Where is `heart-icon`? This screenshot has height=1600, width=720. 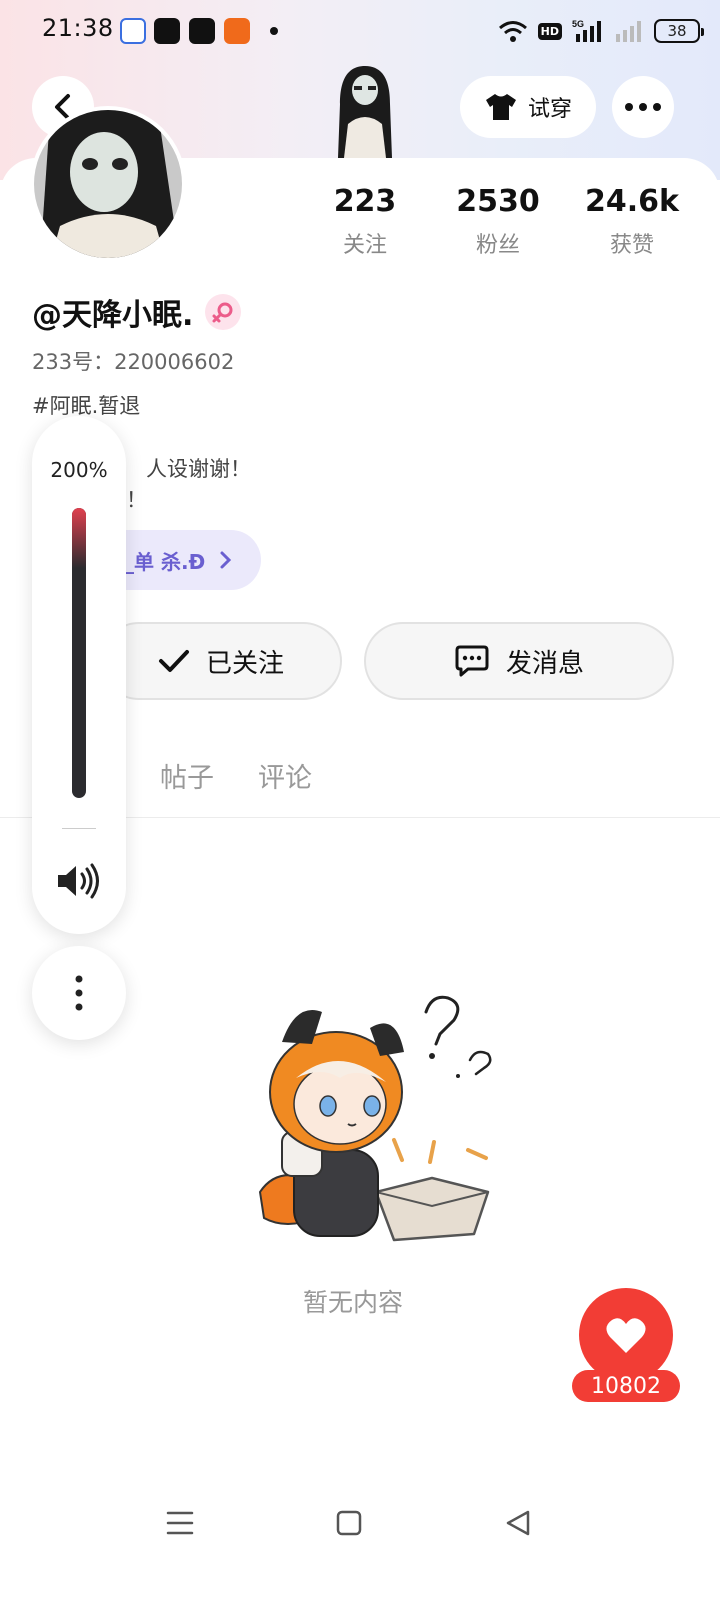
heart-icon is located at coordinates (626, 1335).